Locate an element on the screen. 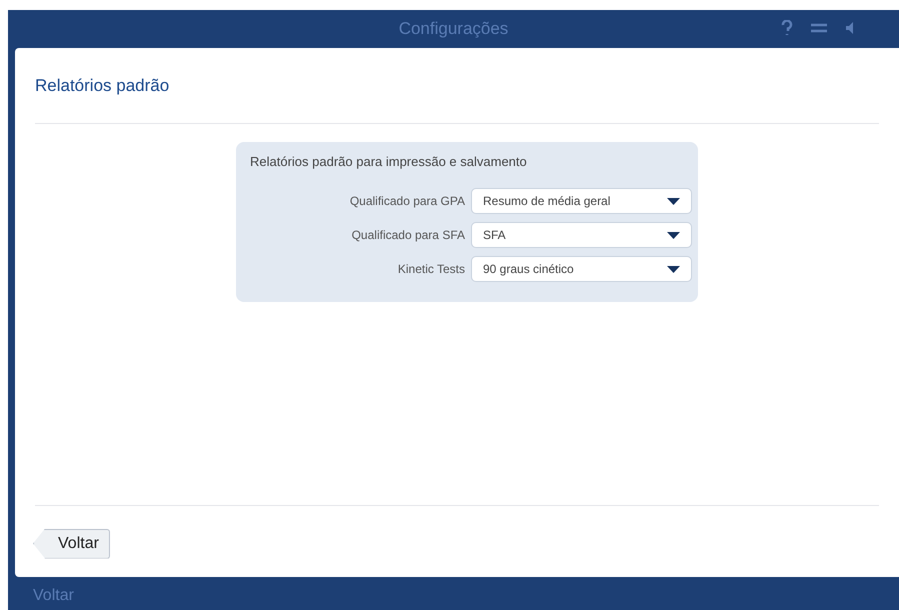  dialog-title: Relatórios padrão is located at coordinates (102, 85).